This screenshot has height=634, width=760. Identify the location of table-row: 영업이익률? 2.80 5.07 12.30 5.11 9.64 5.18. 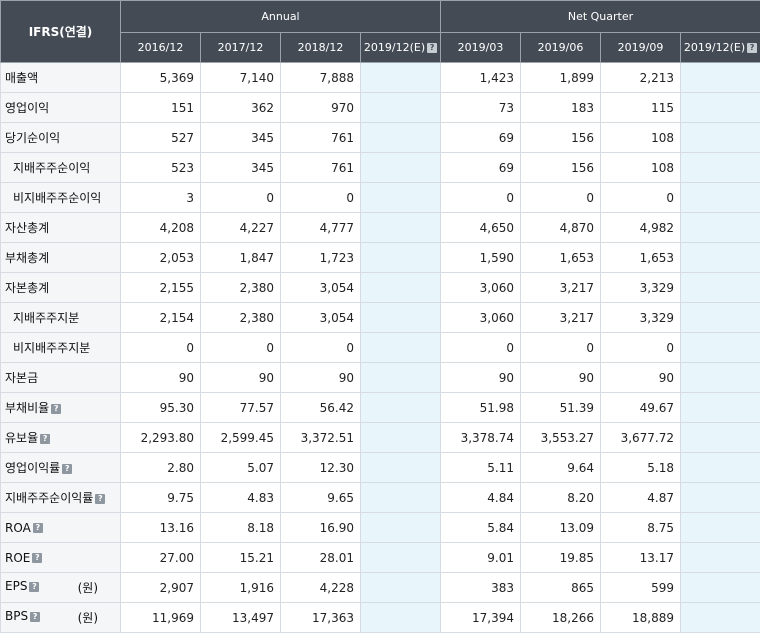
(380, 467).